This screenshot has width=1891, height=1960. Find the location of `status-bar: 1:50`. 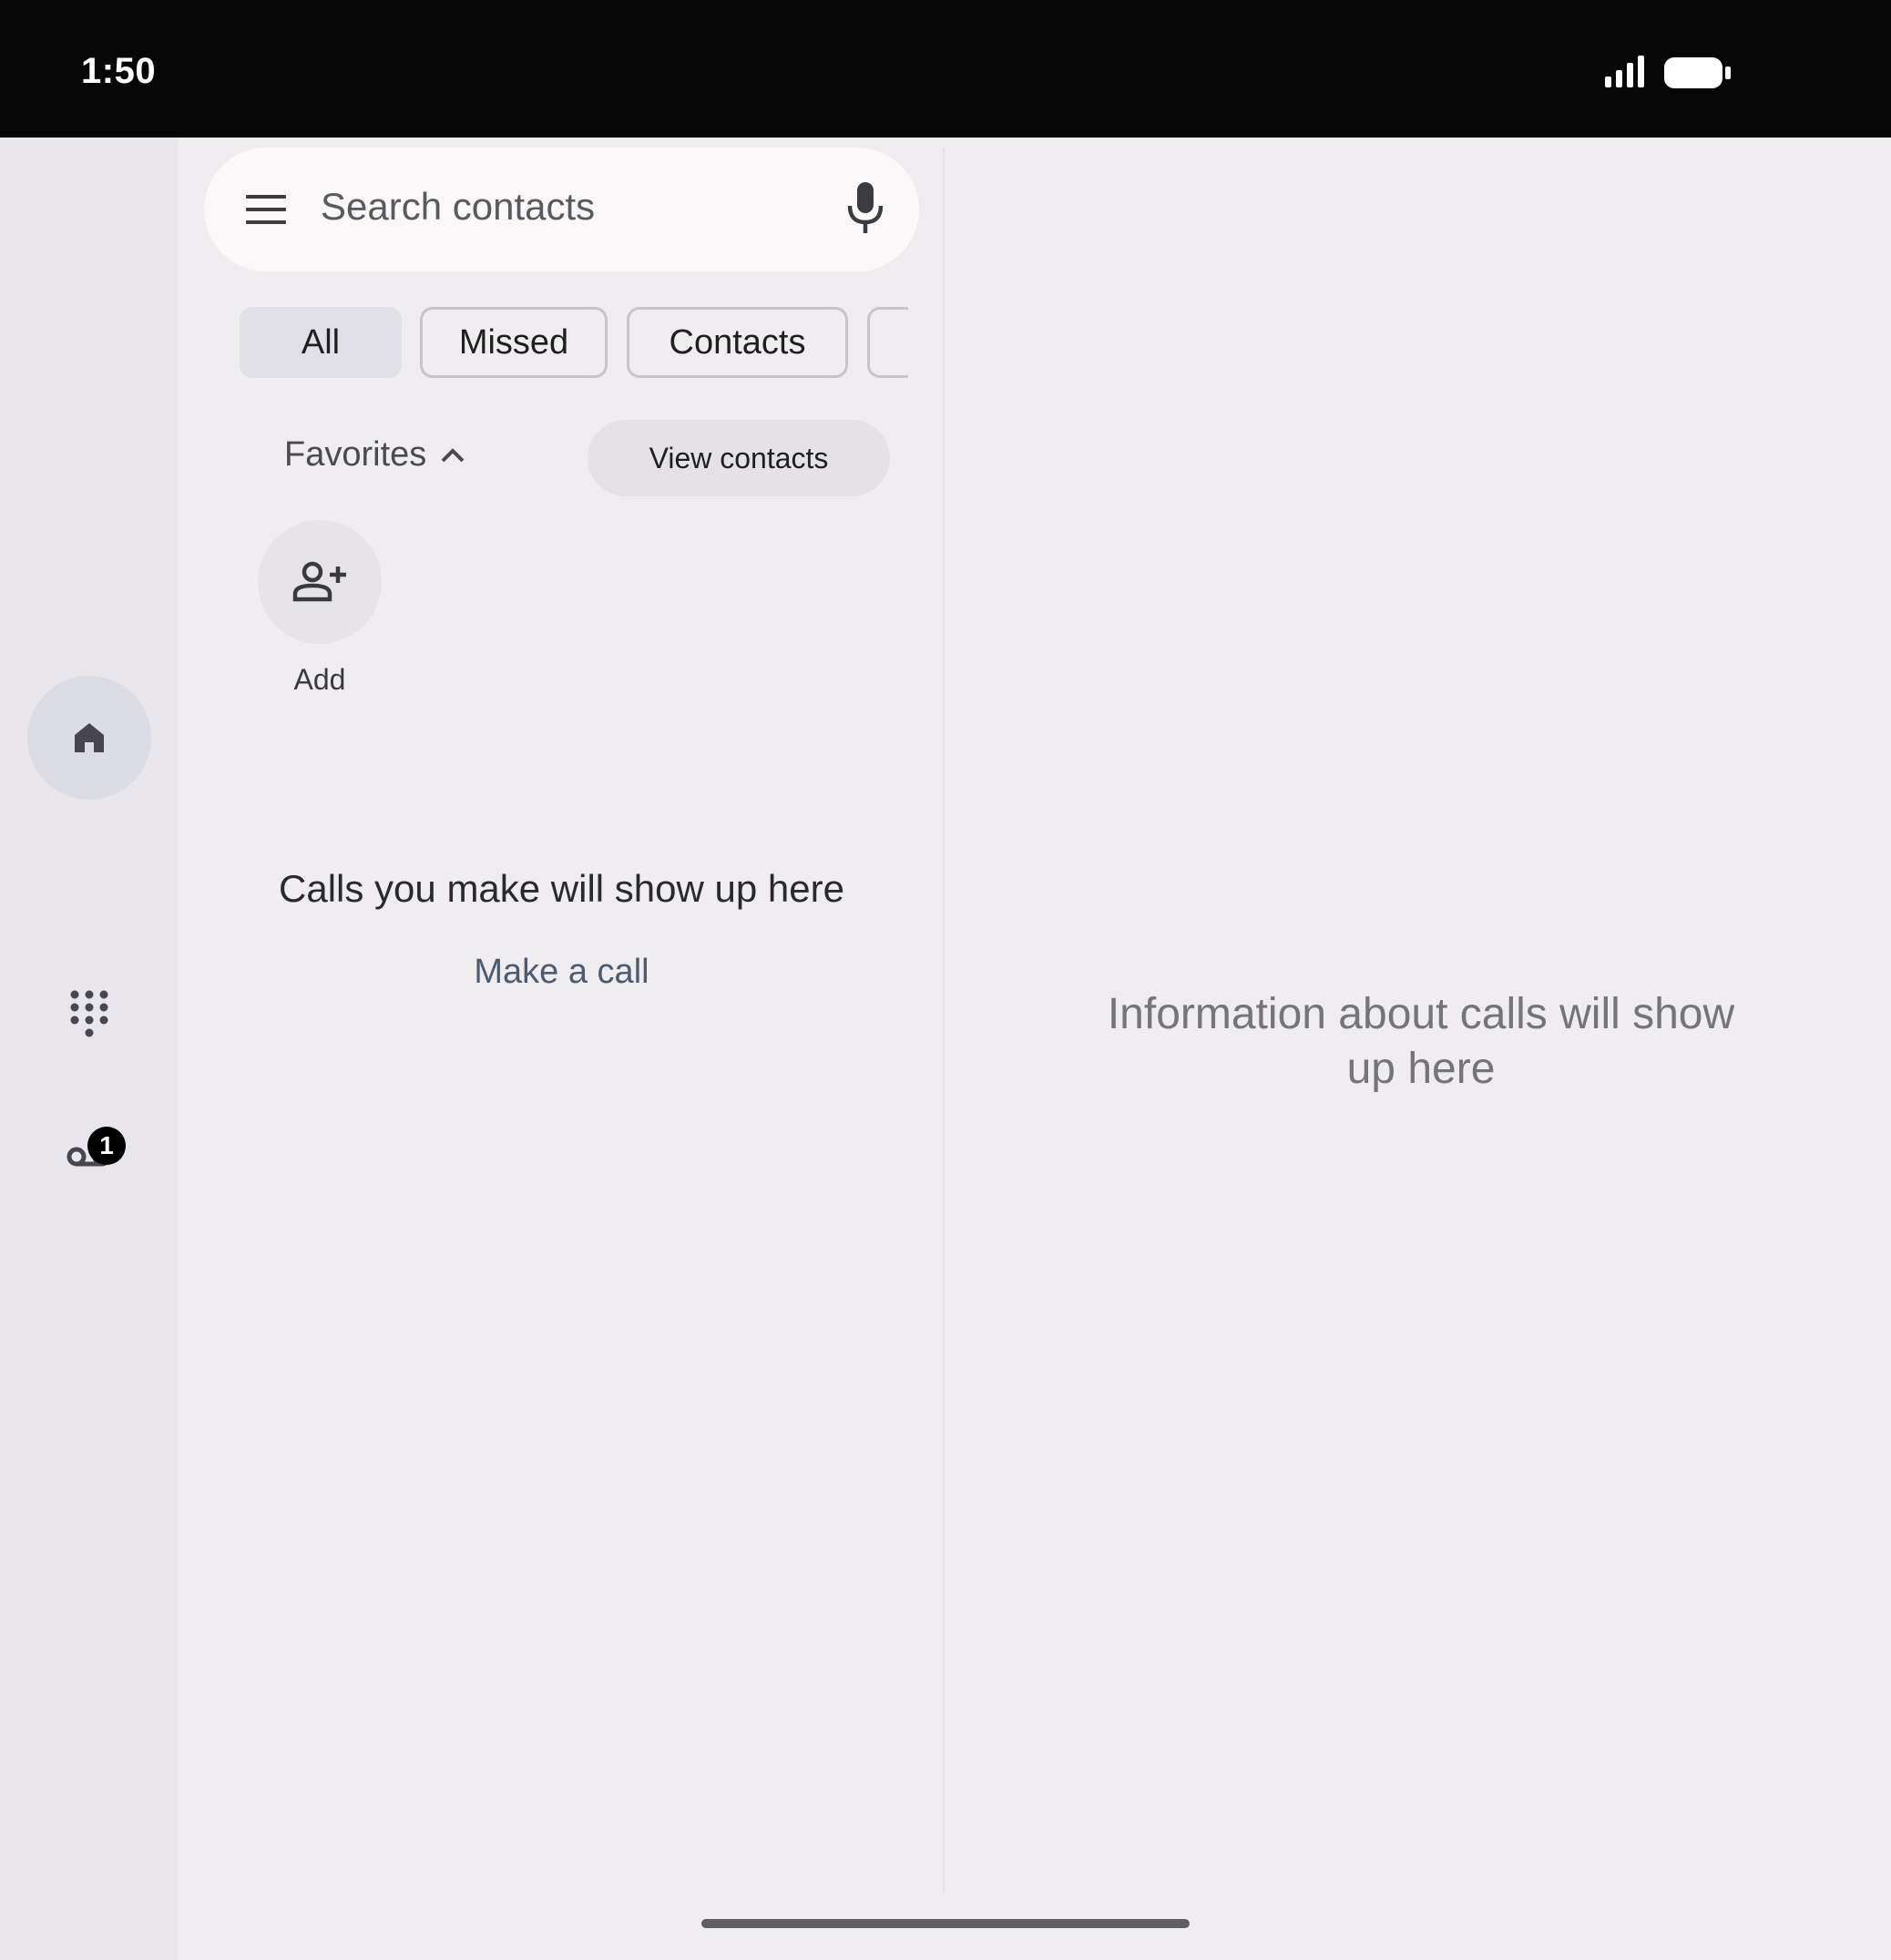

status-bar: 1:50 is located at coordinates (945, 69).